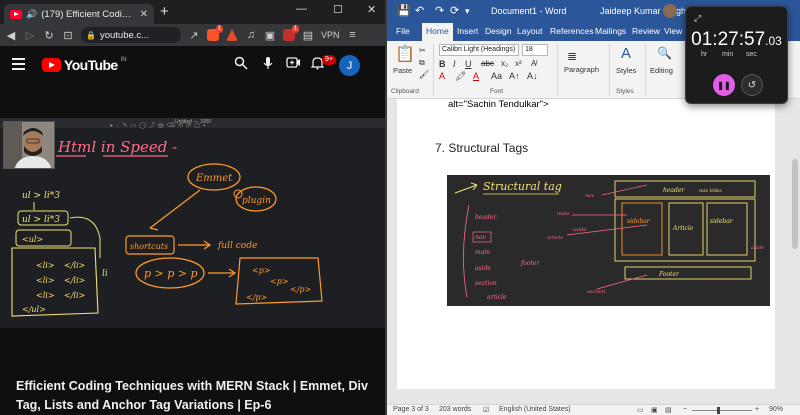  I want to click on brave-shield-icon: 1, so click(215, 33).